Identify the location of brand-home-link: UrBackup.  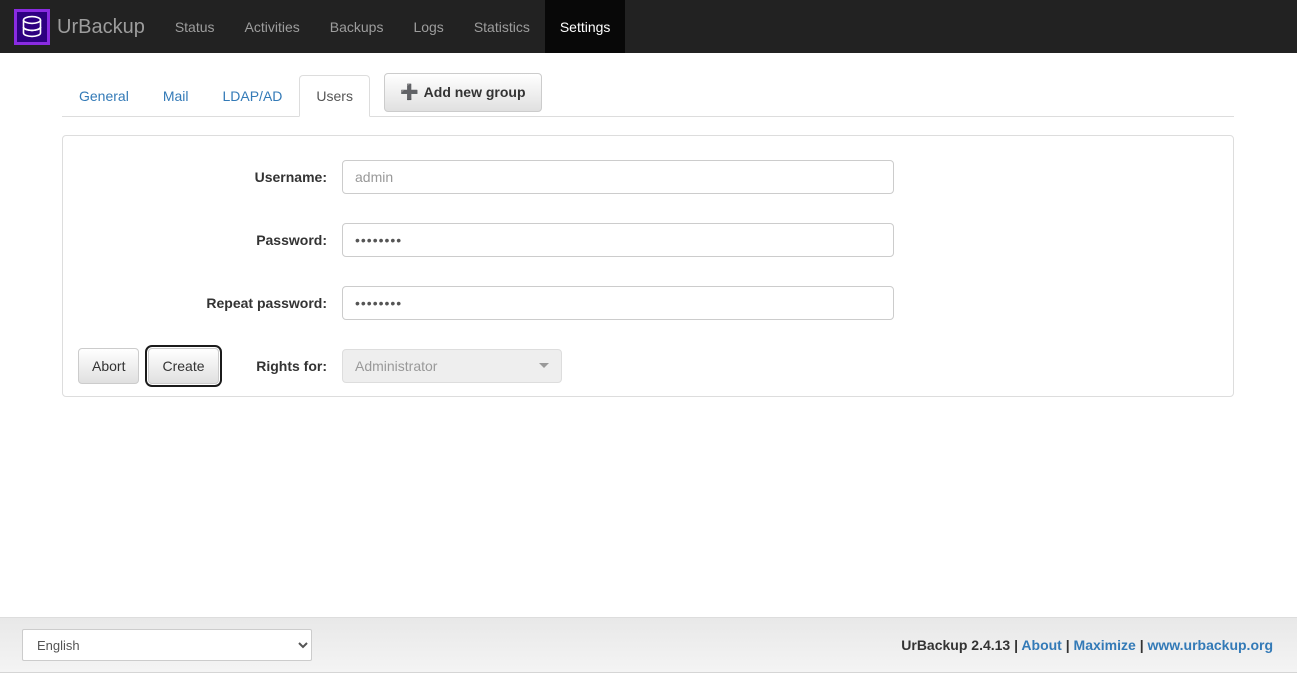
(80, 26).